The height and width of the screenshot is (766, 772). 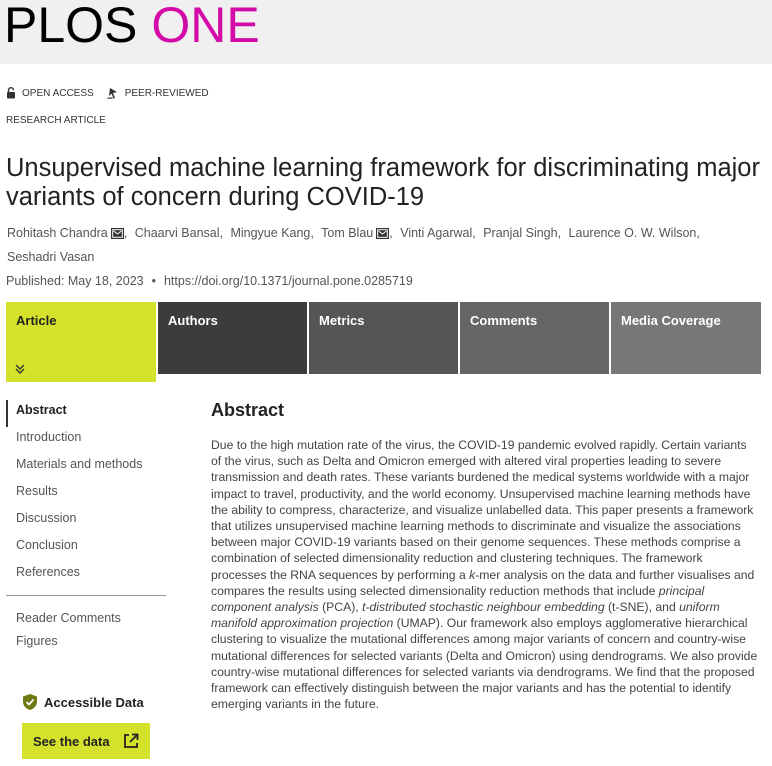 What do you see at coordinates (86, 413) in the screenshot?
I see `nav-item-abstract: Abstract` at bounding box center [86, 413].